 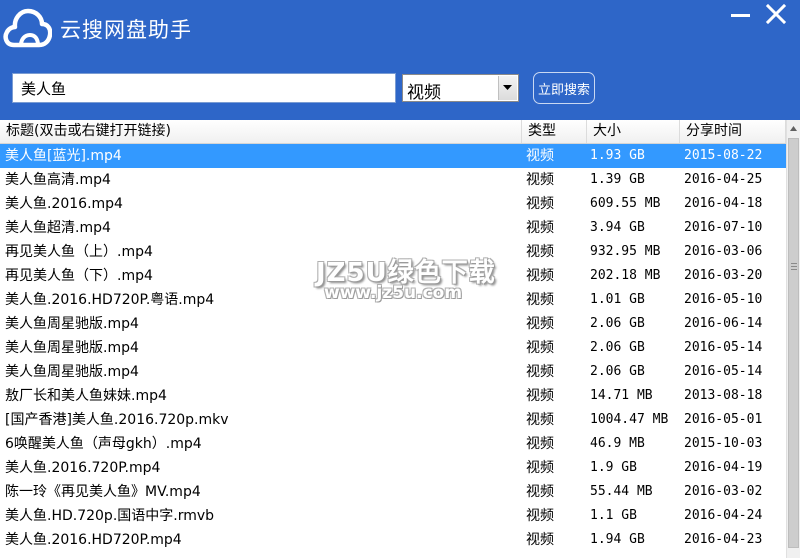 I want to click on row-size: 55.44 MB, so click(x=621, y=491).